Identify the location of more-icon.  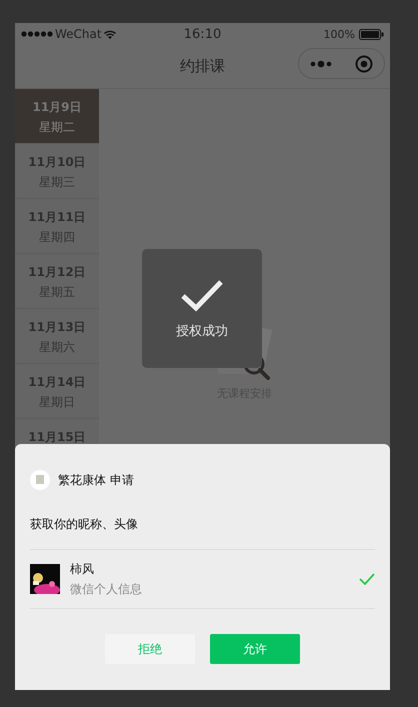
(321, 64).